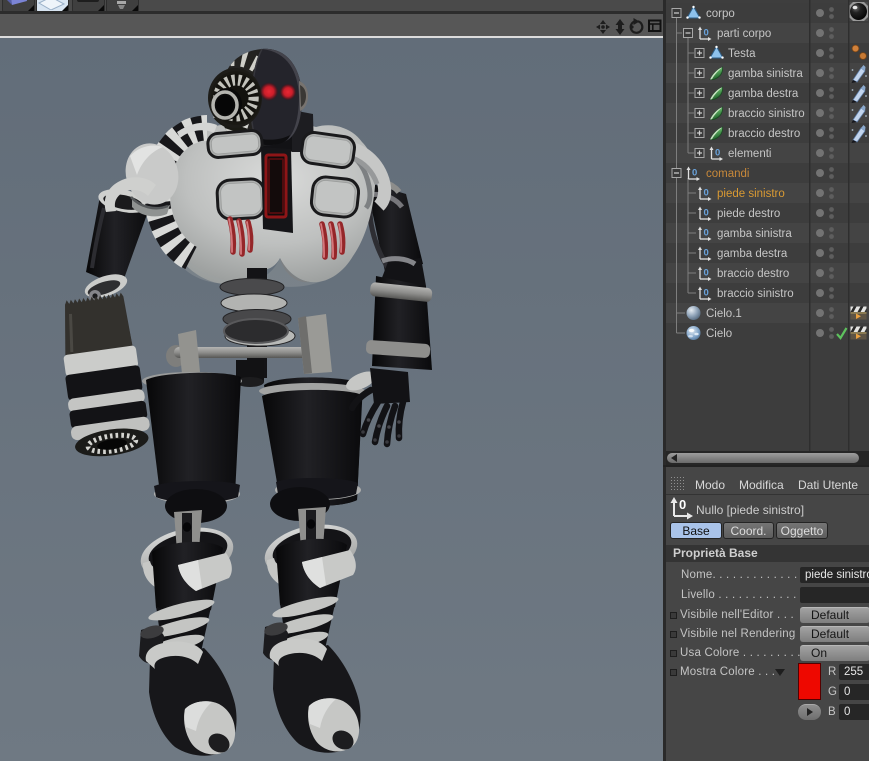 The height and width of the screenshot is (761, 869). What do you see at coordinates (727, 174) in the screenshot?
I see `svg-text: comandi` at bounding box center [727, 174].